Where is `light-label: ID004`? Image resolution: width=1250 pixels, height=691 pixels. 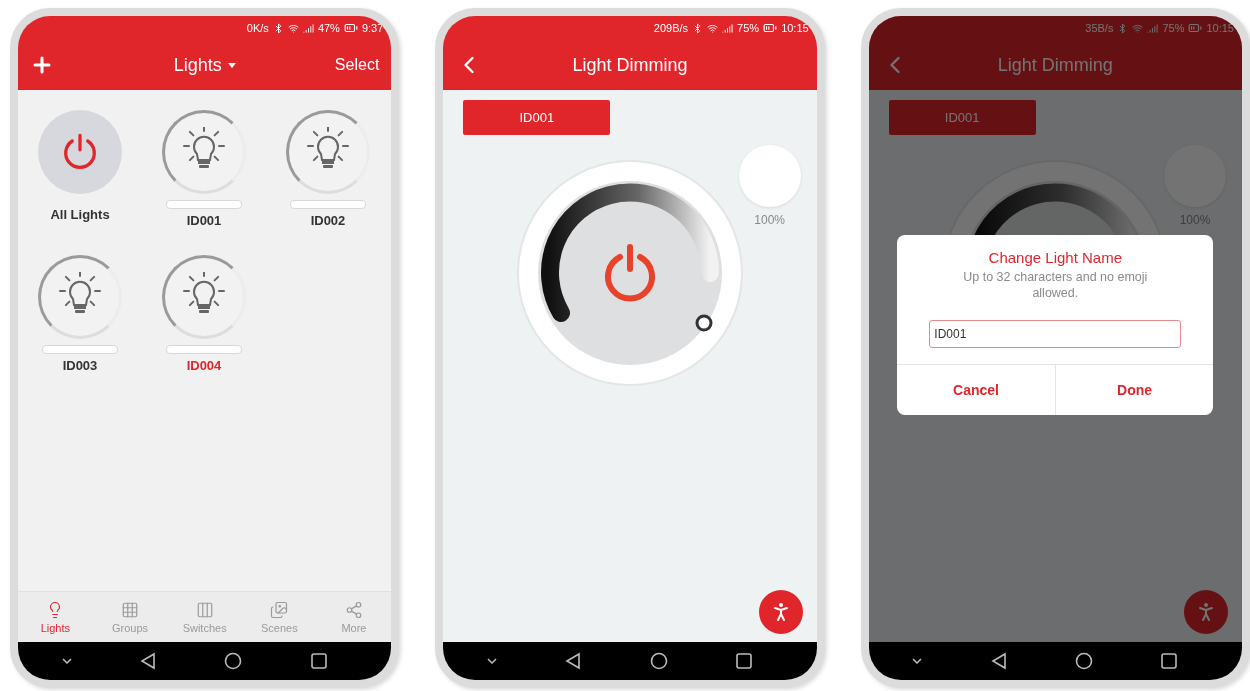 light-label: ID004 is located at coordinates (204, 365).